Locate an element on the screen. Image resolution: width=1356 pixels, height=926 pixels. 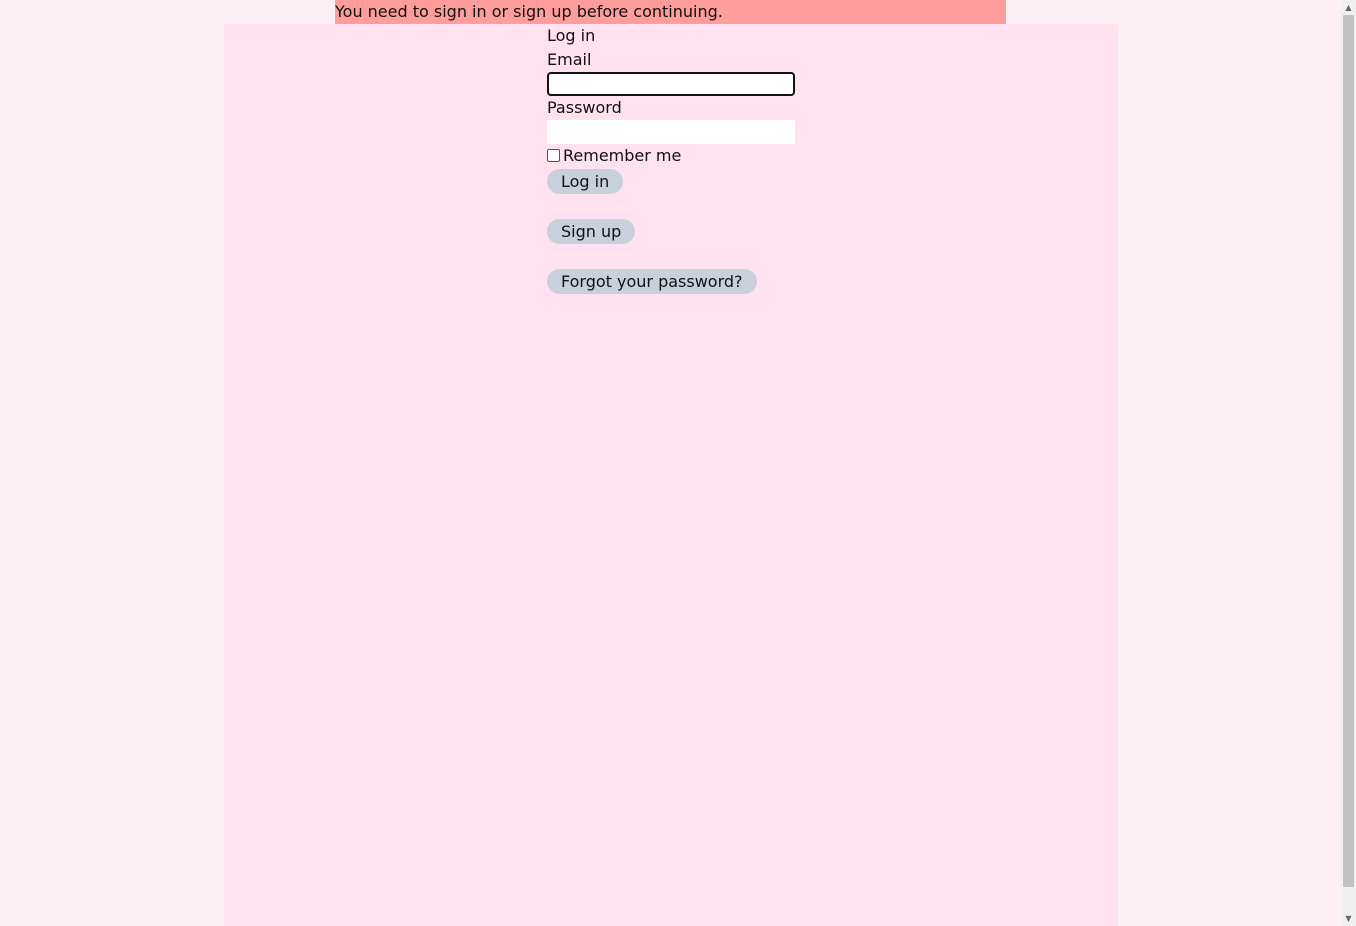
forgot-password-link: Forgot your password? is located at coordinates (652, 281).